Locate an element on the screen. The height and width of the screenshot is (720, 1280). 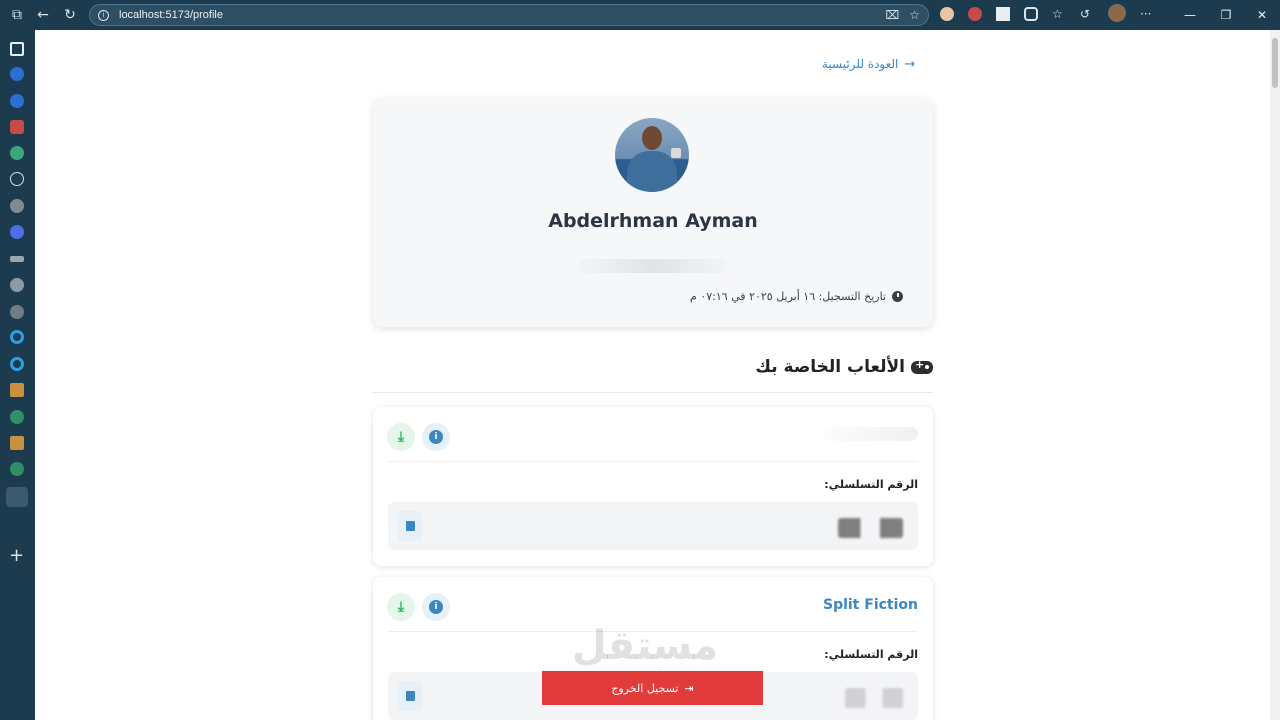
tab-actions-icon is located at coordinates (17, 49).